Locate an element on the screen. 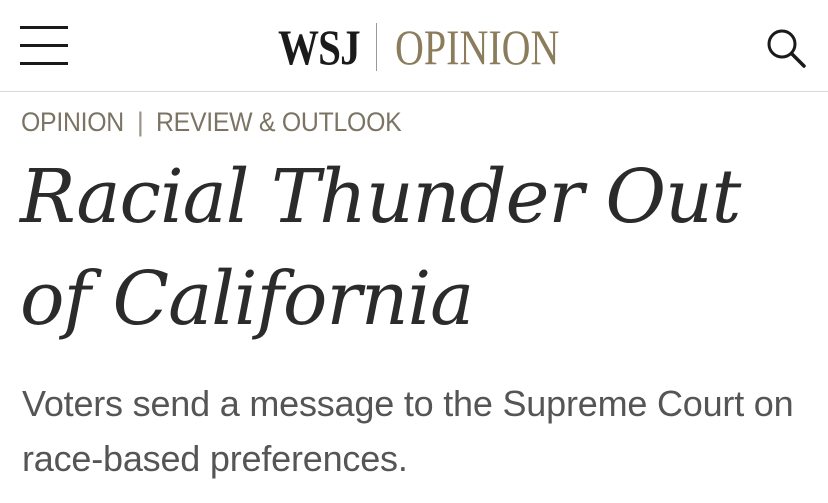 Image resolution: width=828 pixels, height=503 pixels. breadcrumb: OPINION | REVIEW & OUTLOOK is located at coordinates (221, 122).